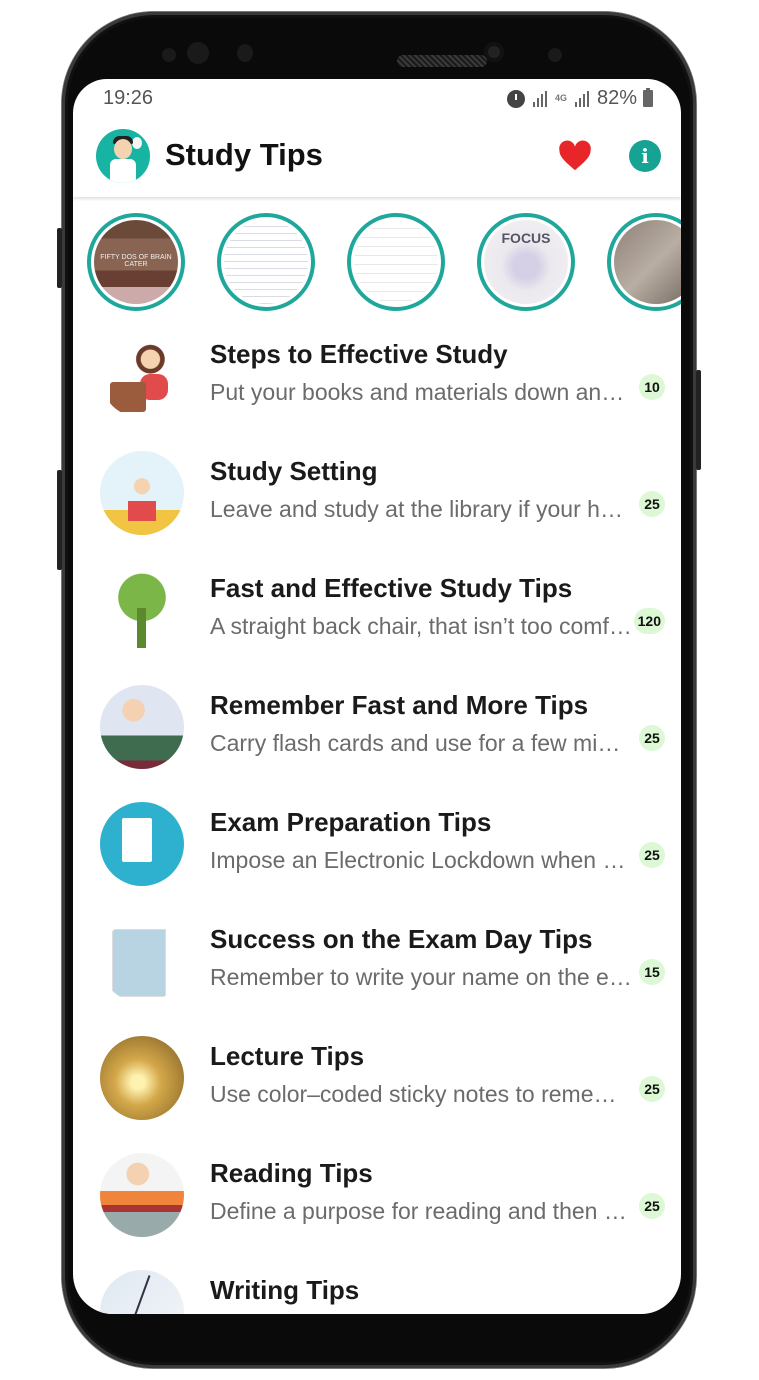  Describe the element at coordinates (401, 939) in the screenshot. I see `item-title: Success on the Exam Day Tips` at that location.